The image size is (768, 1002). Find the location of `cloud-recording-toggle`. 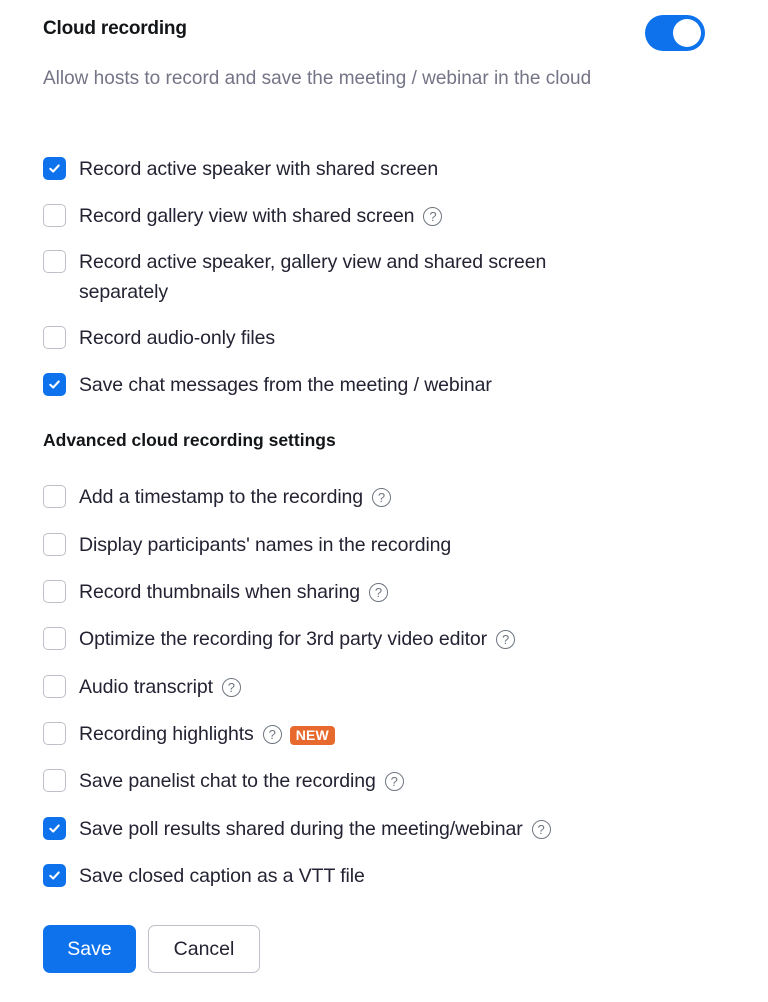

cloud-recording-toggle is located at coordinates (675, 33).